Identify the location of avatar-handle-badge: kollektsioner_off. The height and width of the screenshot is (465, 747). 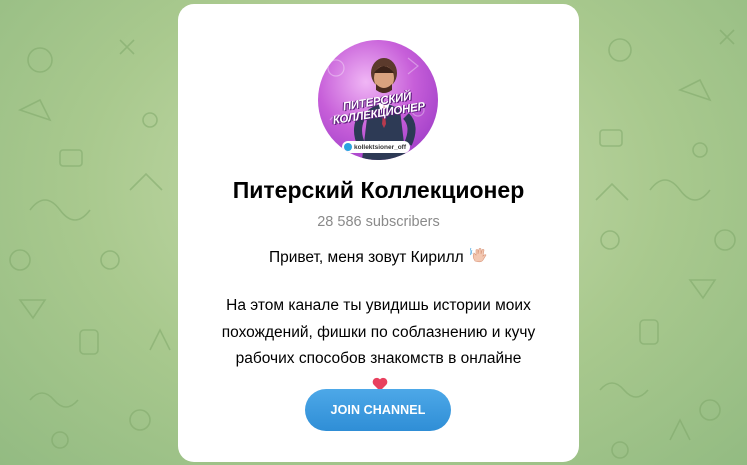
(376, 147).